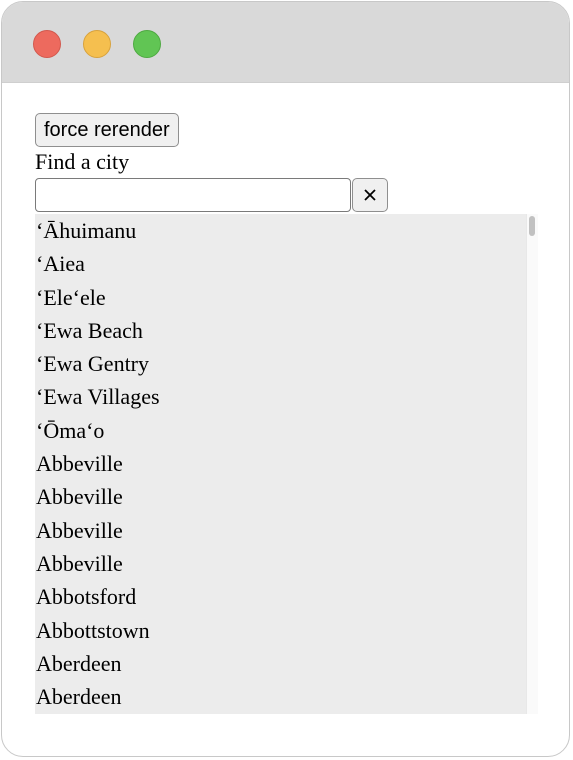  I want to click on find-city-label: Find a city, so click(82, 161).